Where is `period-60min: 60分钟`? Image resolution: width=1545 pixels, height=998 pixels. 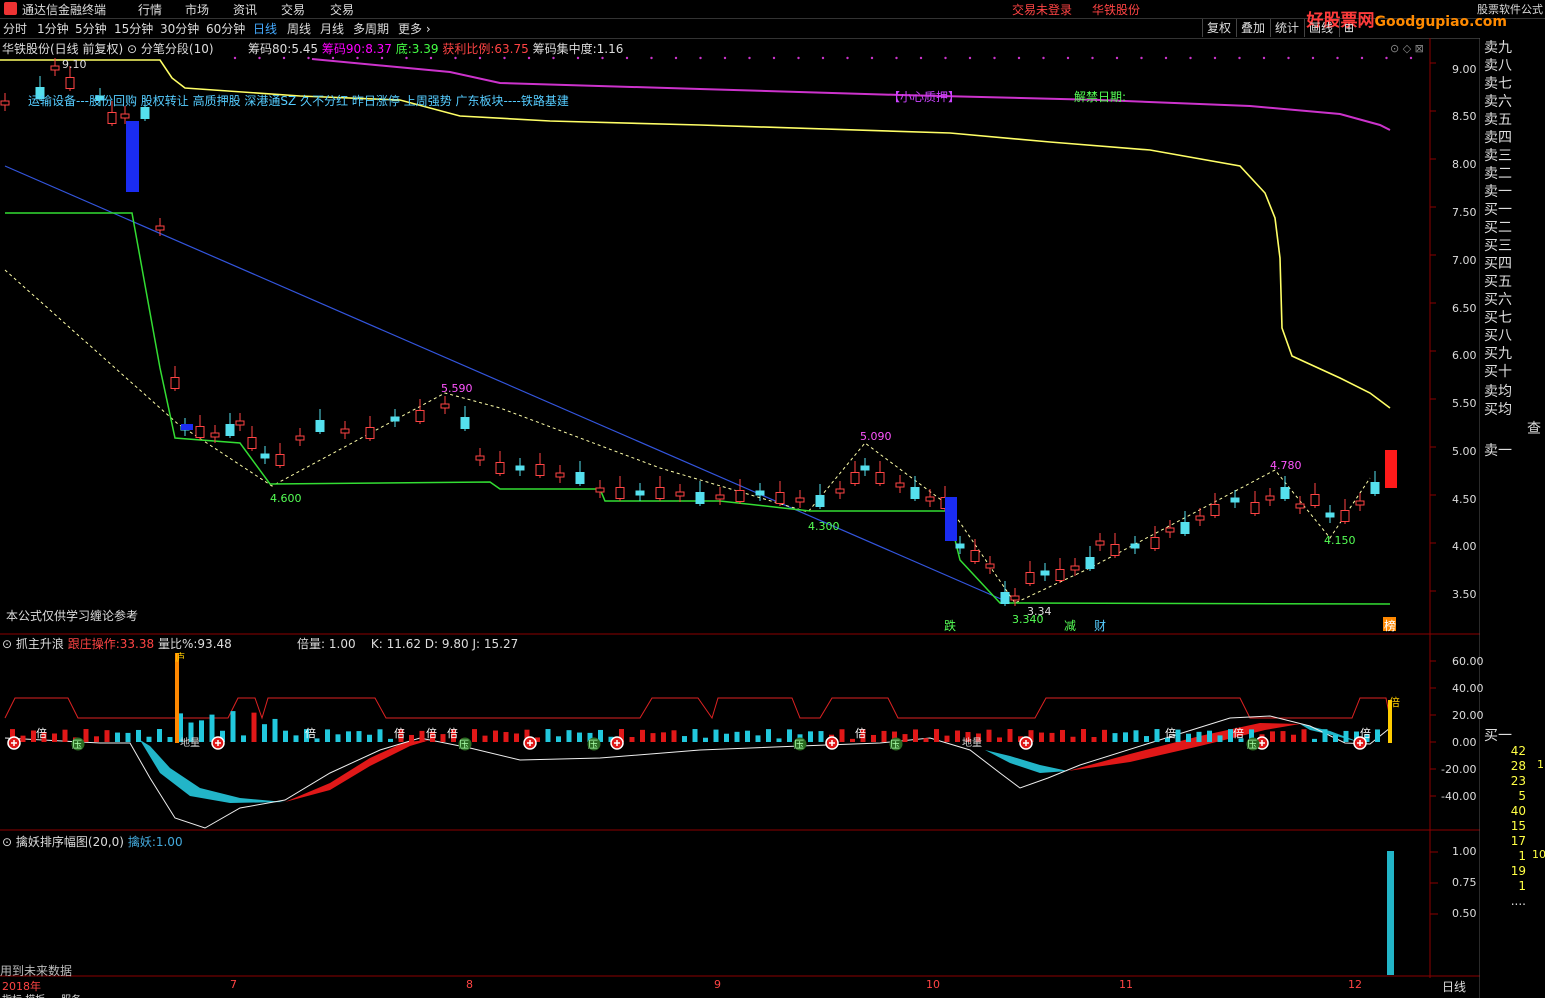
period-60min: 60分钟 is located at coordinates (225, 28).